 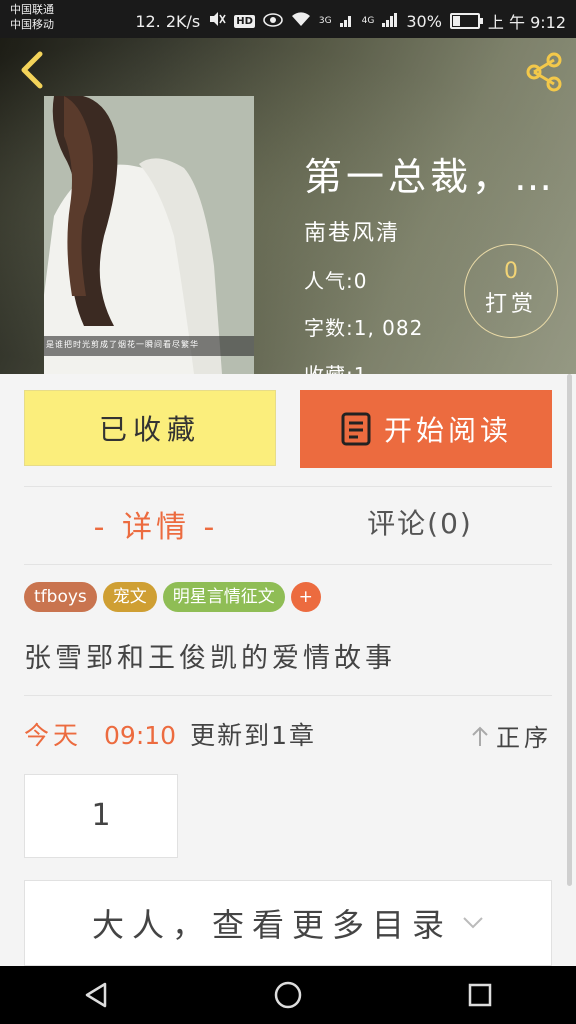 I want to click on update-text: 更新到1章, so click(x=253, y=735).